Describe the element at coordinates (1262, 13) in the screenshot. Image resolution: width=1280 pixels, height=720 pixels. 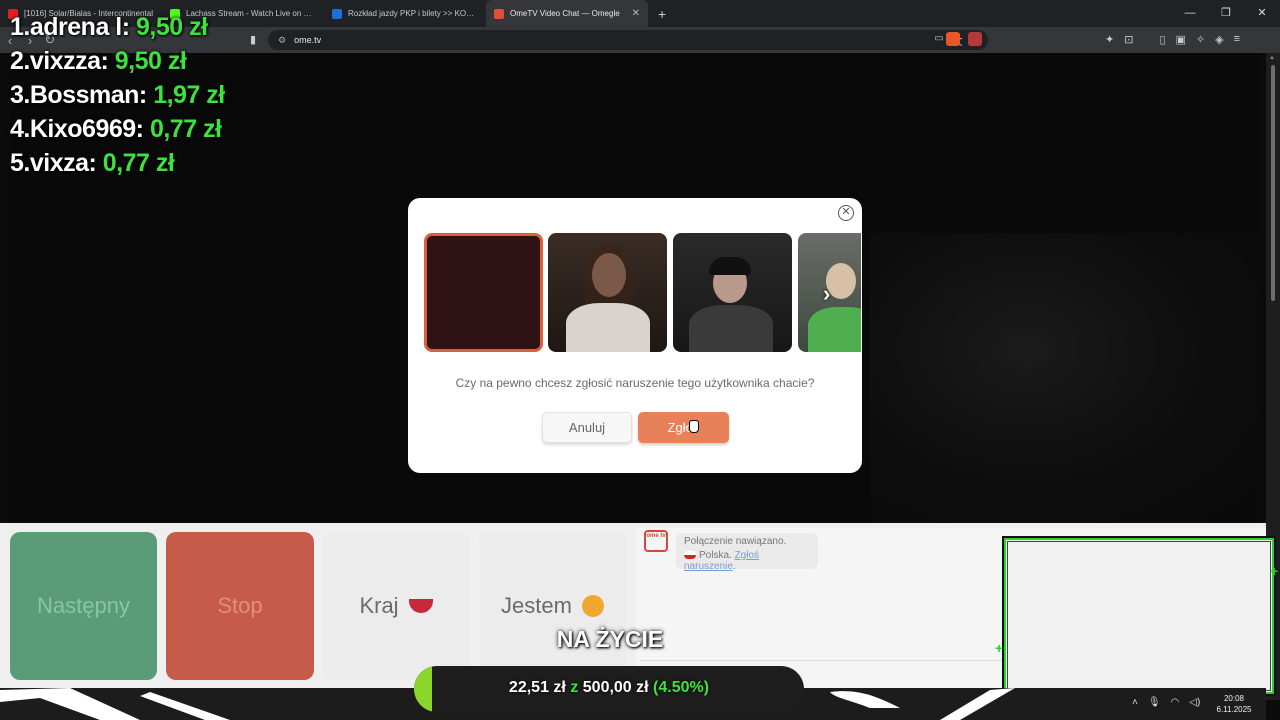
I see `close-window-button: ✕` at that location.